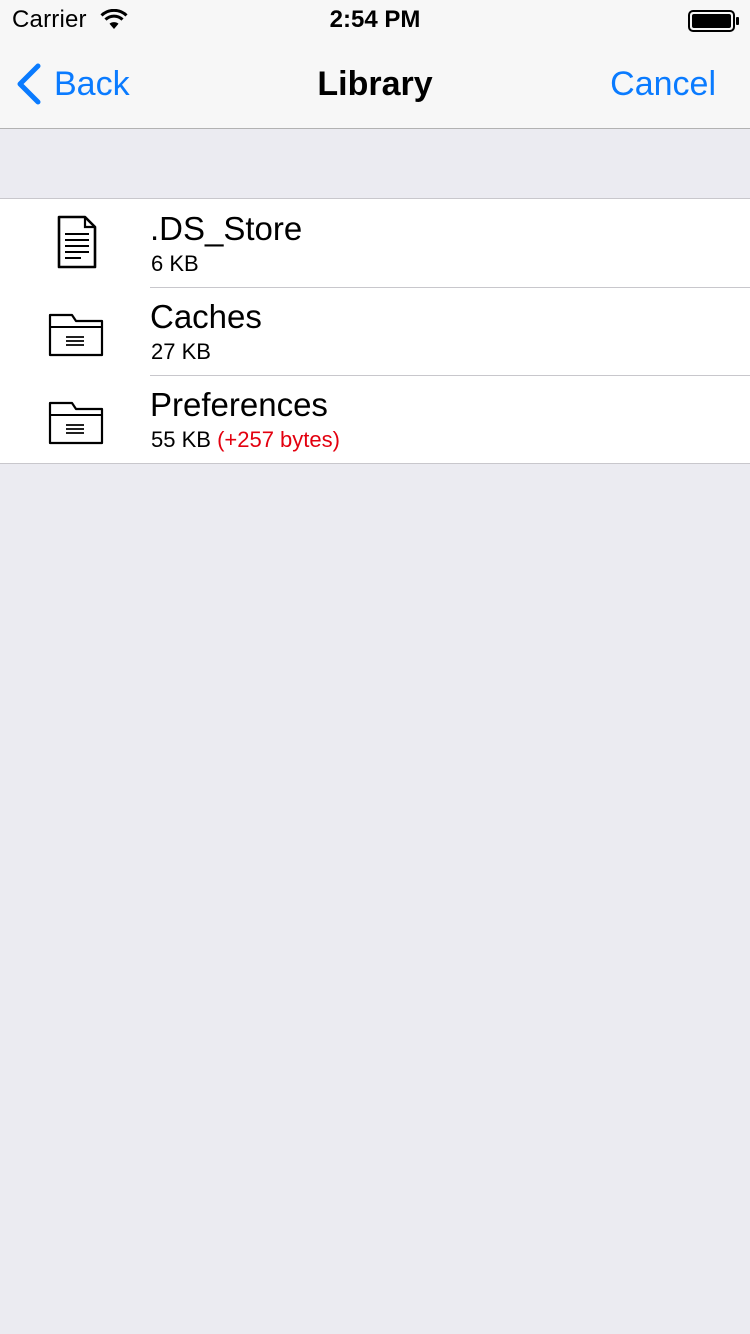 Image resolution: width=750 pixels, height=1334 pixels. I want to click on status-bar: Carrier 2:54 PM, so click(375, 20).